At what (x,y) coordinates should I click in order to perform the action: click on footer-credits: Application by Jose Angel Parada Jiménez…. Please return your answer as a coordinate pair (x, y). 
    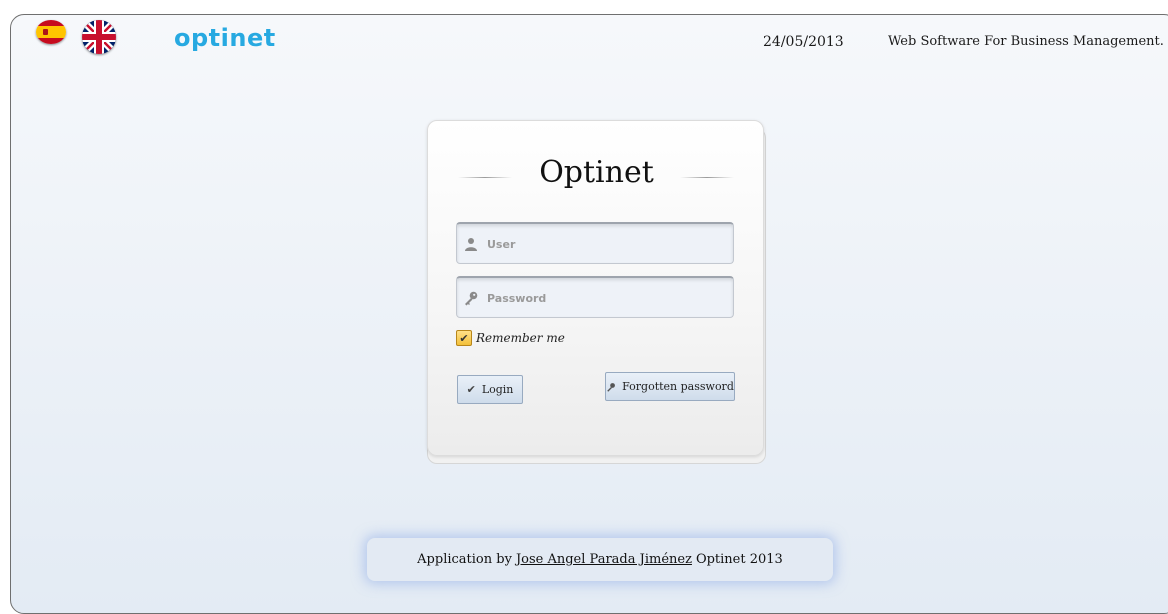
    Looking at the image, I should click on (600, 559).